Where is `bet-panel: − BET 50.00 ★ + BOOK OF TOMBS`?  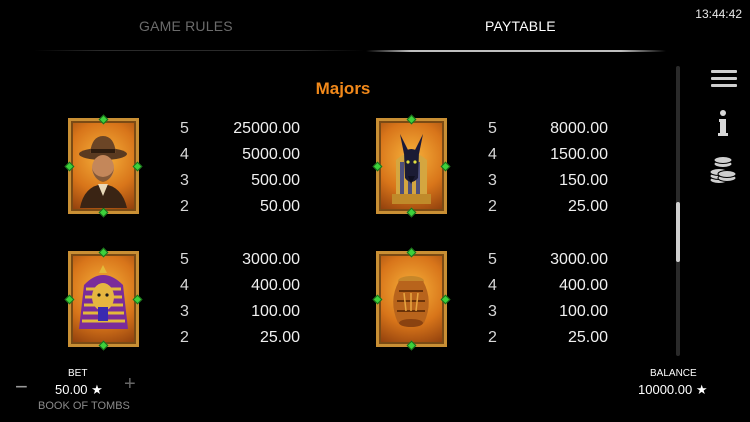 bet-panel: − BET 50.00 ★ + BOOK OF TOMBS is located at coordinates (80, 392).